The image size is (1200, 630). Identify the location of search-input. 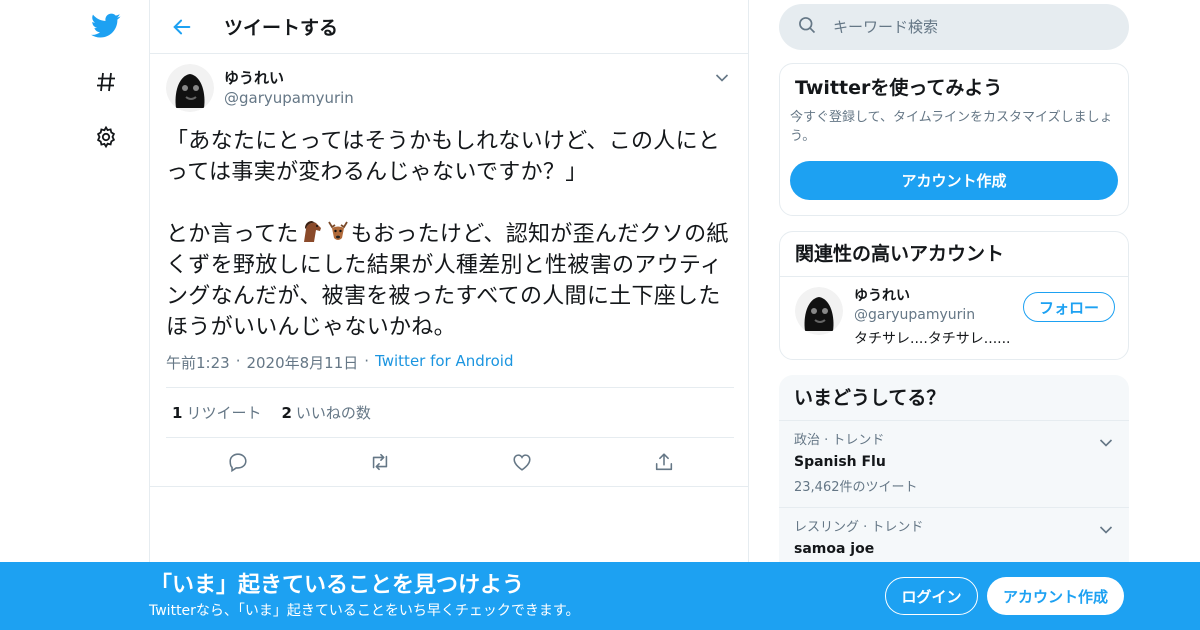
(961, 27).